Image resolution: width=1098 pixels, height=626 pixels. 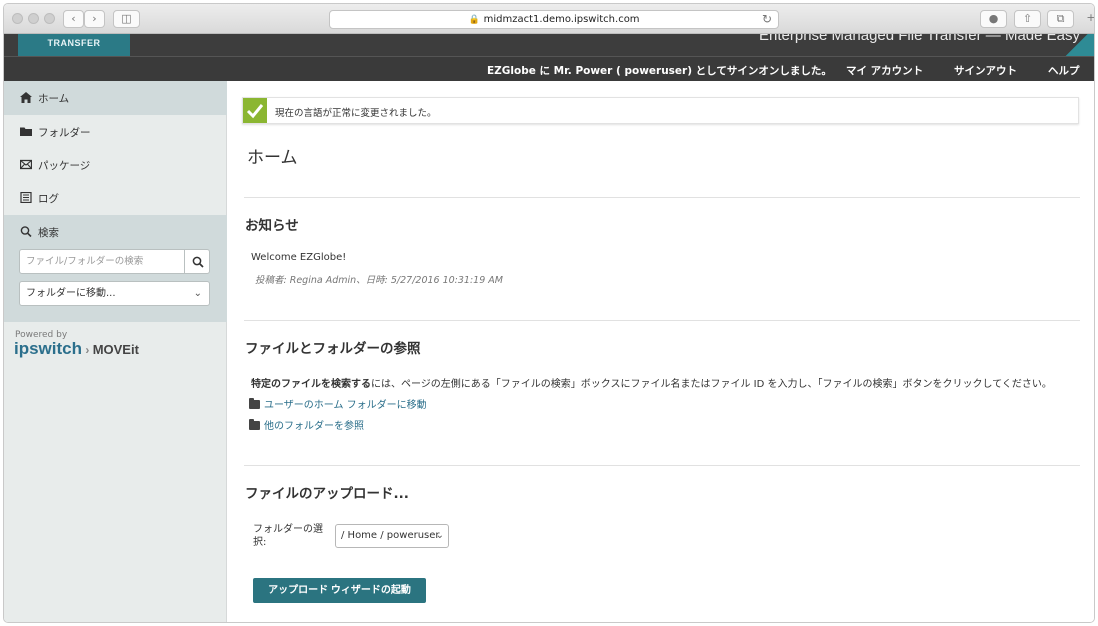 What do you see at coordinates (33, 18) in the screenshot?
I see `minimize-window-button` at bounding box center [33, 18].